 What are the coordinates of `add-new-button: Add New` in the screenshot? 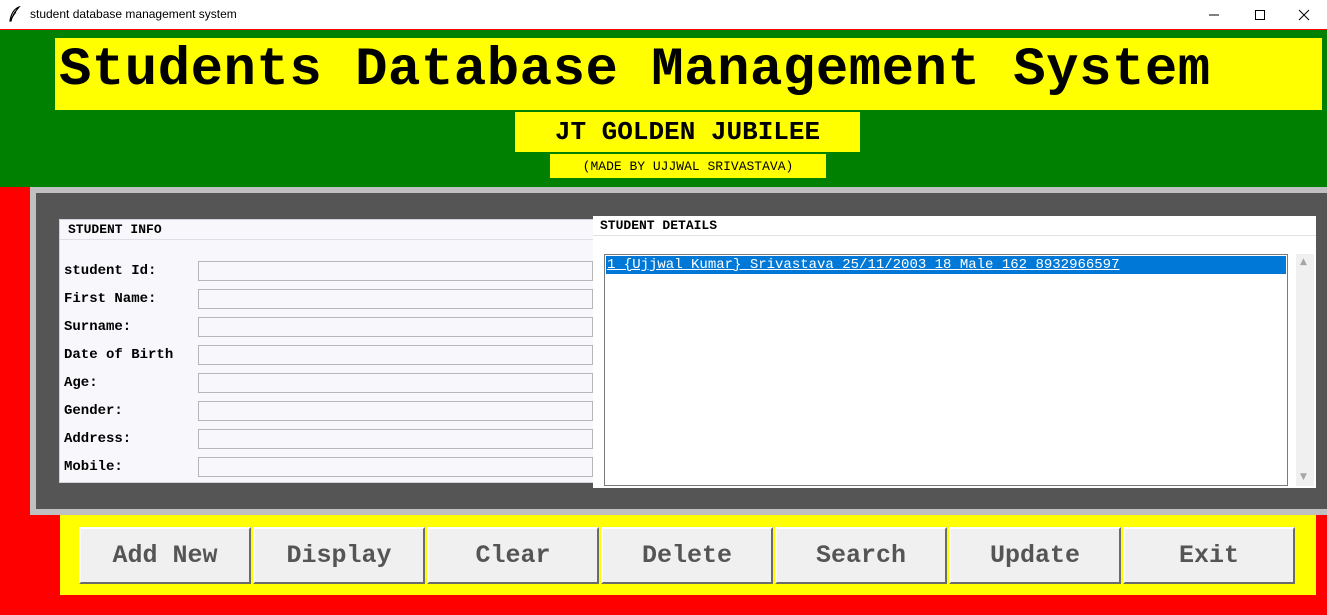 It's located at (165, 555).